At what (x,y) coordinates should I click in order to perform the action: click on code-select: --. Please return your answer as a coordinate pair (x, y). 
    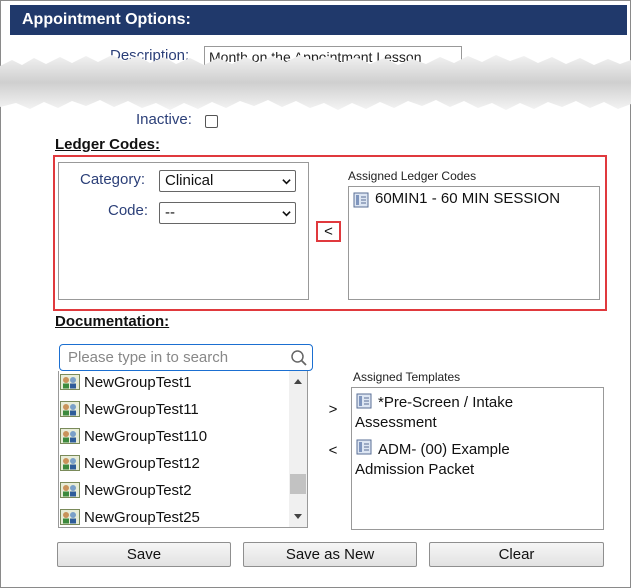
    Looking at the image, I should click on (227, 213).